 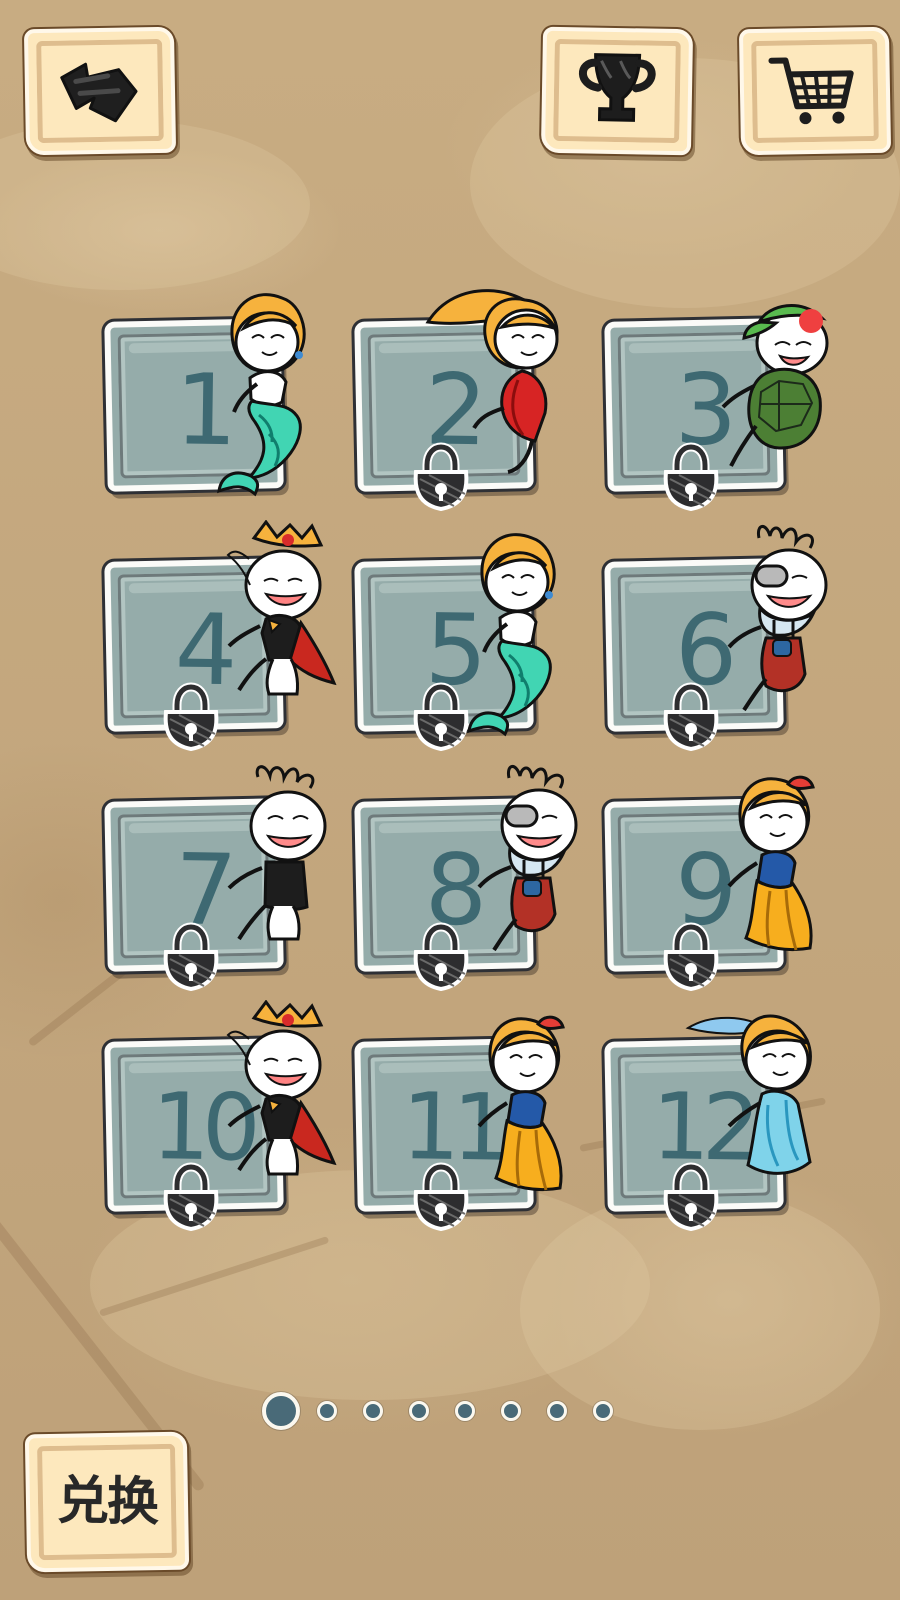 What do you see at coordinates (720, 879) in the screenshot?
I see `level-card-9: 9` at bounding box center [720, 879].